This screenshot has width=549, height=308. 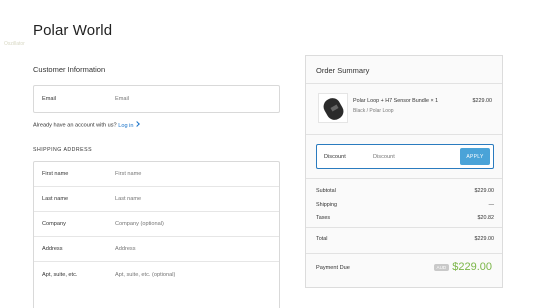 I want to click on login-prompt: Already have an account with us? Log in, so click(x=87, y=125).